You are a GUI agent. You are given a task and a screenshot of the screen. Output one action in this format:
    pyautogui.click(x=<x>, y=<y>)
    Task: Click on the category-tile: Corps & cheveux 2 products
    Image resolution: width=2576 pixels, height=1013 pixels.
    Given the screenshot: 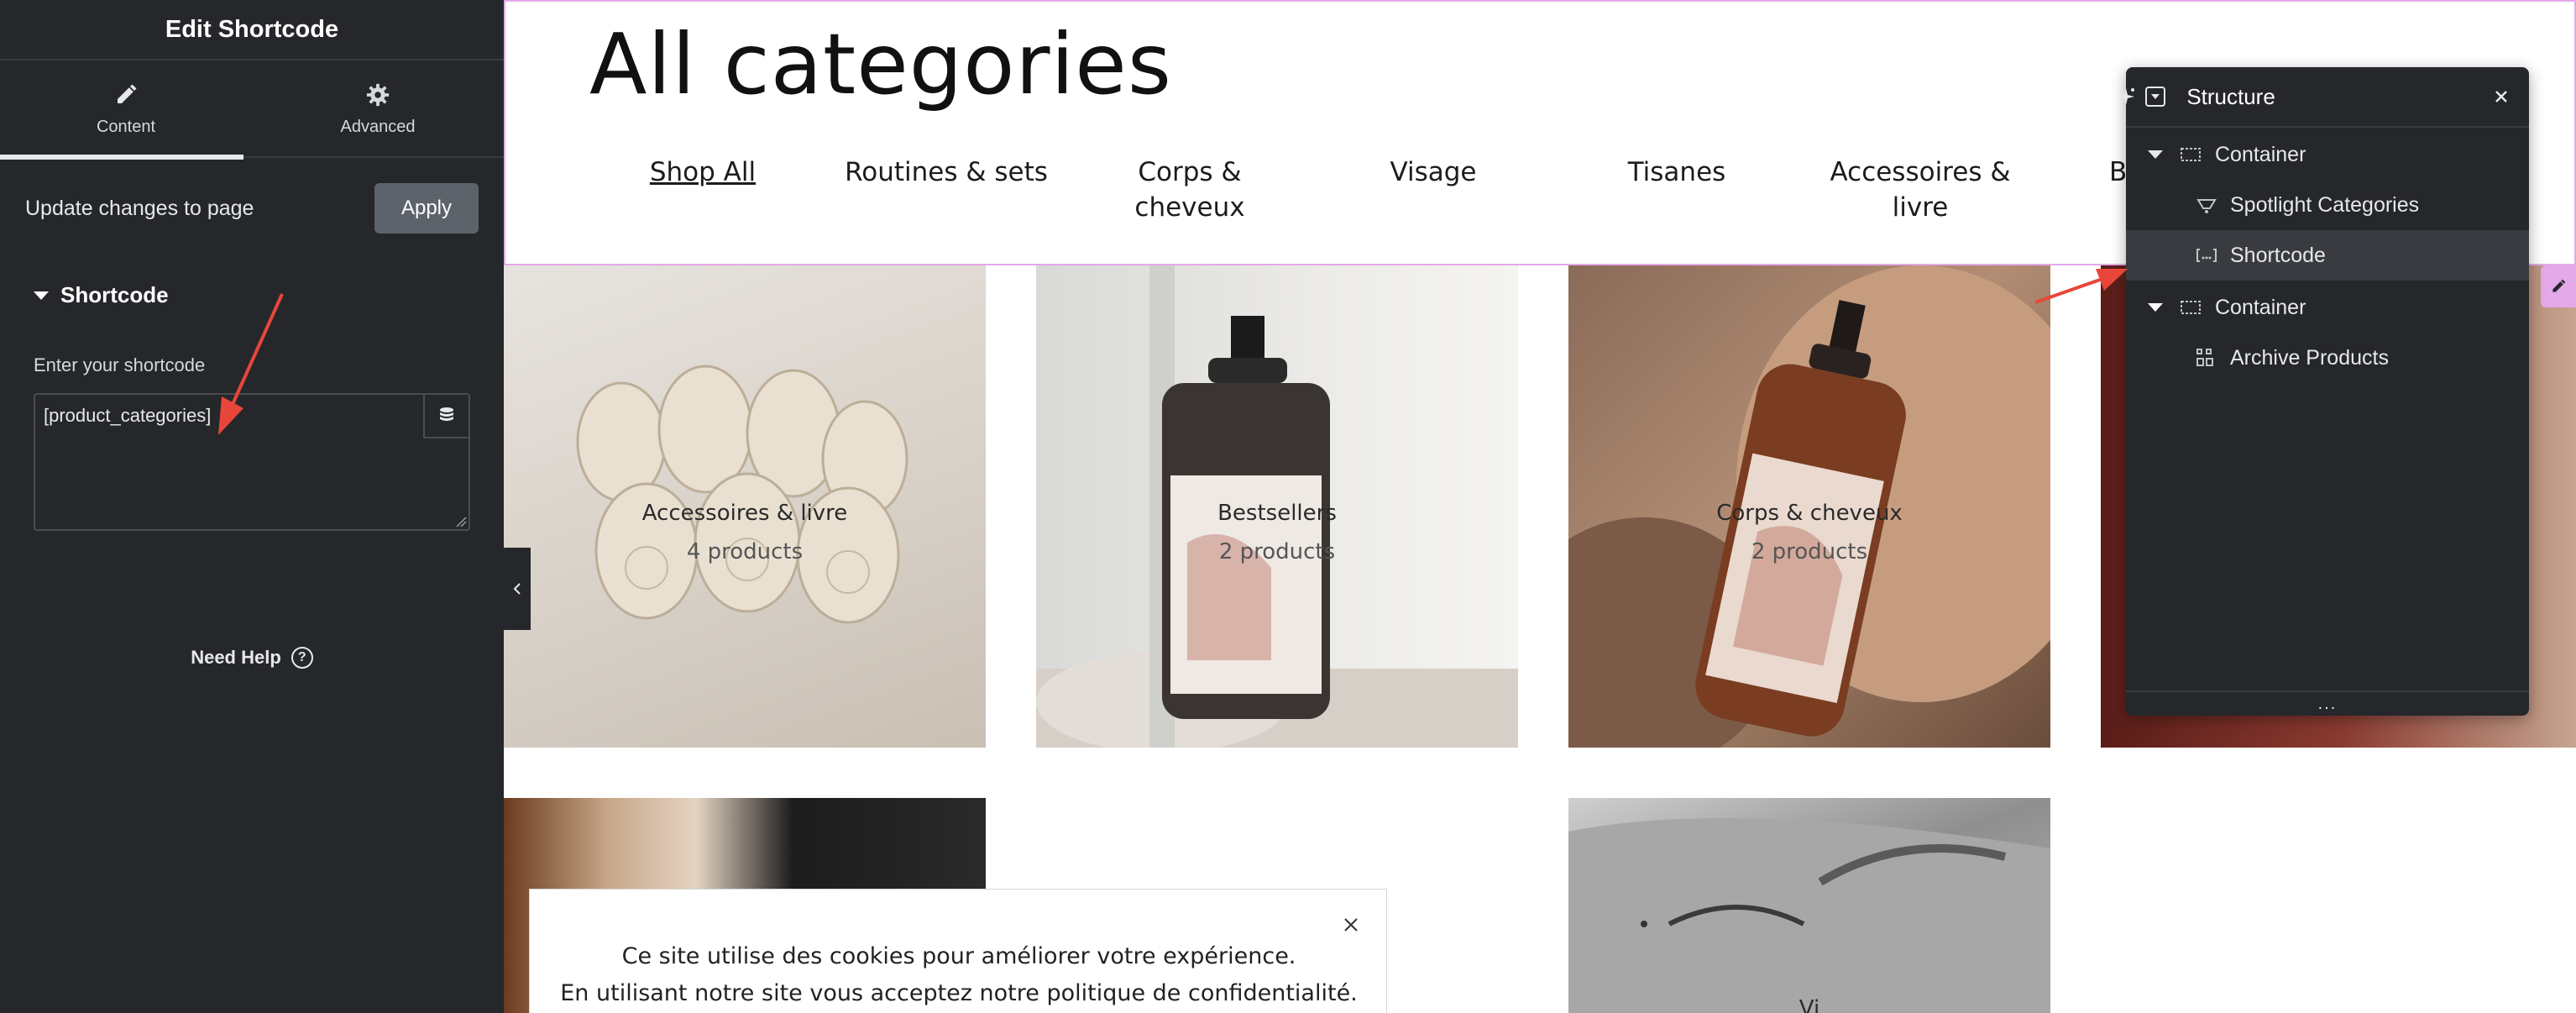 What is the action you would take?
    pyautogui.click(x=1809, y=506)
    